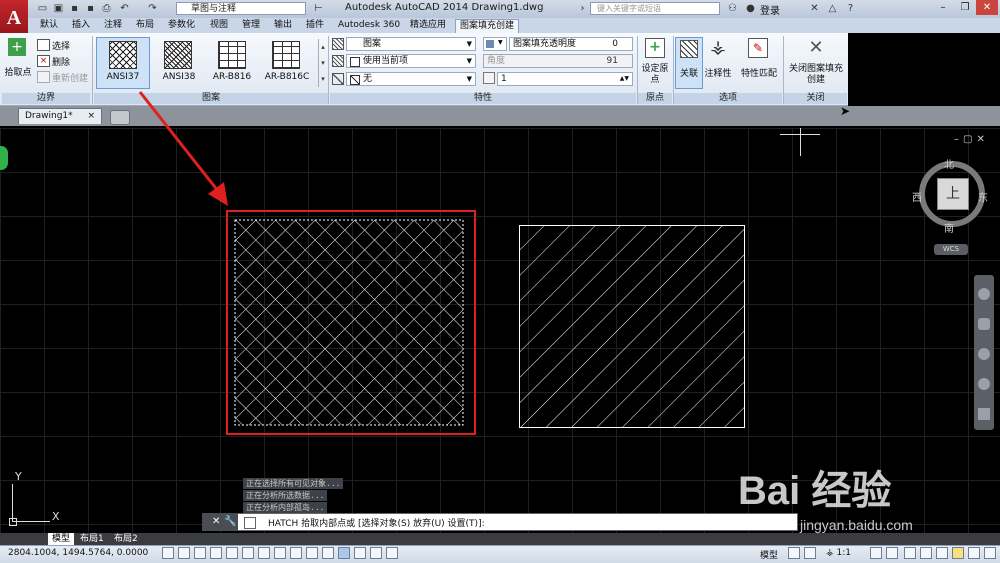  What do you see at coordinates (758, 48) in the screenshot?
I see `match-properties-icon: ✎` at bounding box center [758, 48].